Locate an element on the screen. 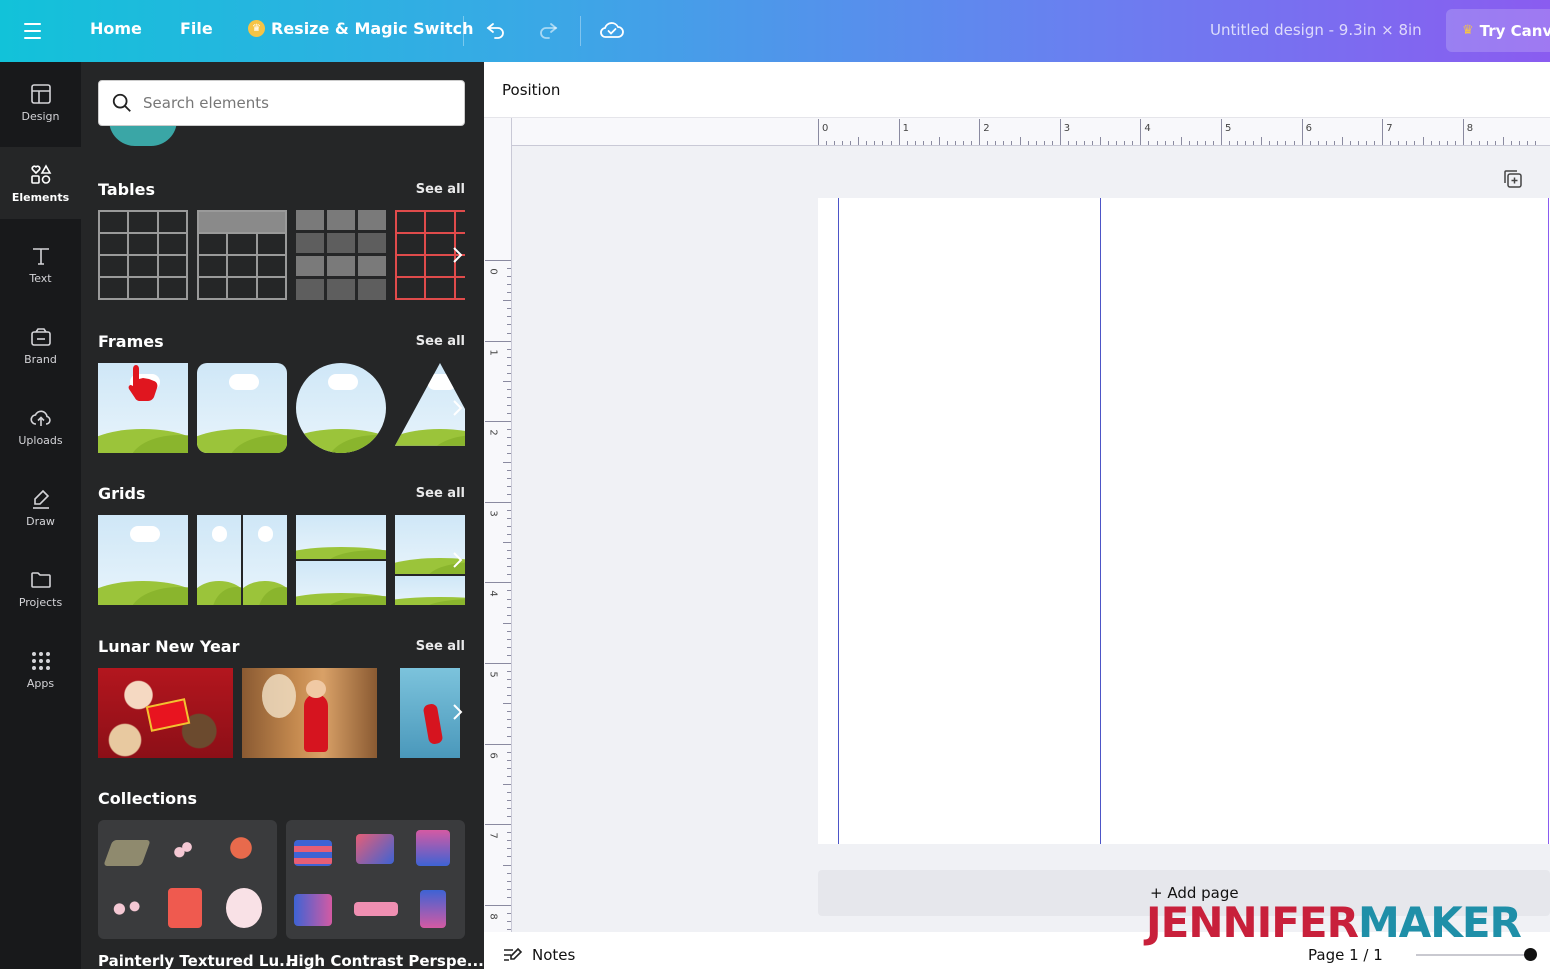 This screenshot has width=1550, height=969. frame-rounded-thumb is located at coordinates (242, 408).